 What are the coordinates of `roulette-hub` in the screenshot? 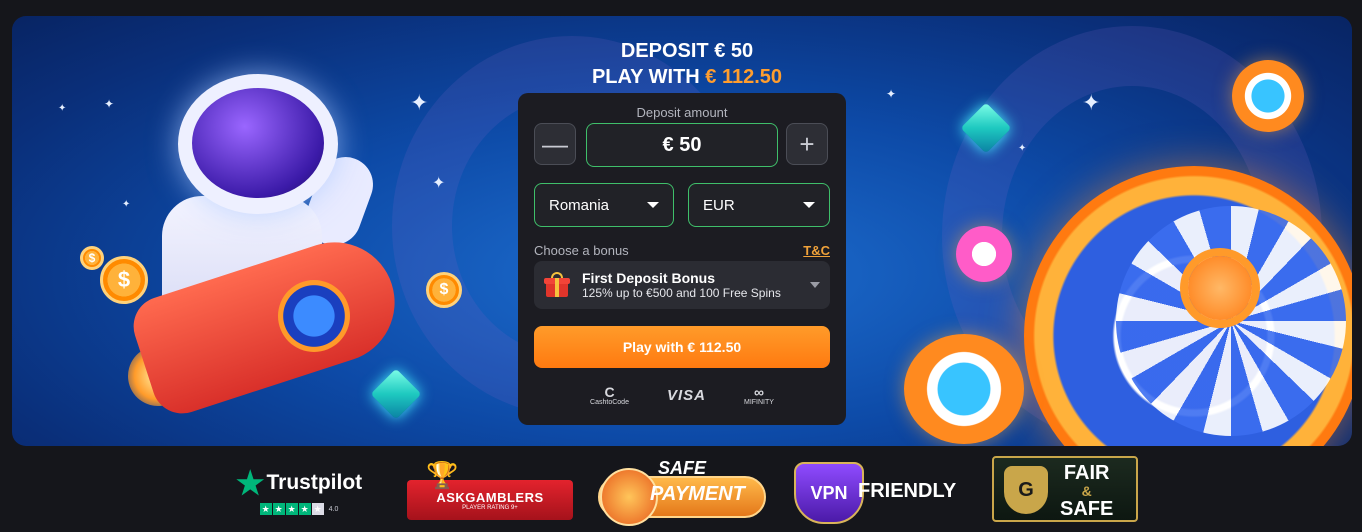 It's located at (1220, 288).